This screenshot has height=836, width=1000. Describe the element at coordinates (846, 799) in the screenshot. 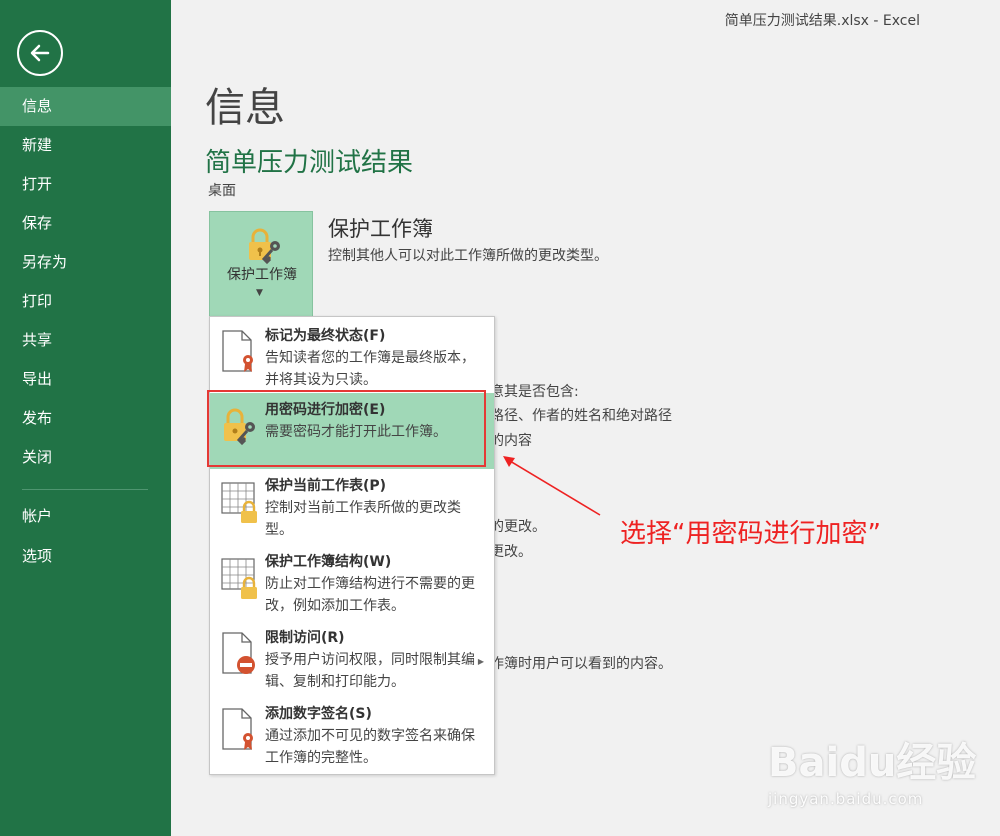

I see `watermark-url: jingyan.baidu.com` at that location.